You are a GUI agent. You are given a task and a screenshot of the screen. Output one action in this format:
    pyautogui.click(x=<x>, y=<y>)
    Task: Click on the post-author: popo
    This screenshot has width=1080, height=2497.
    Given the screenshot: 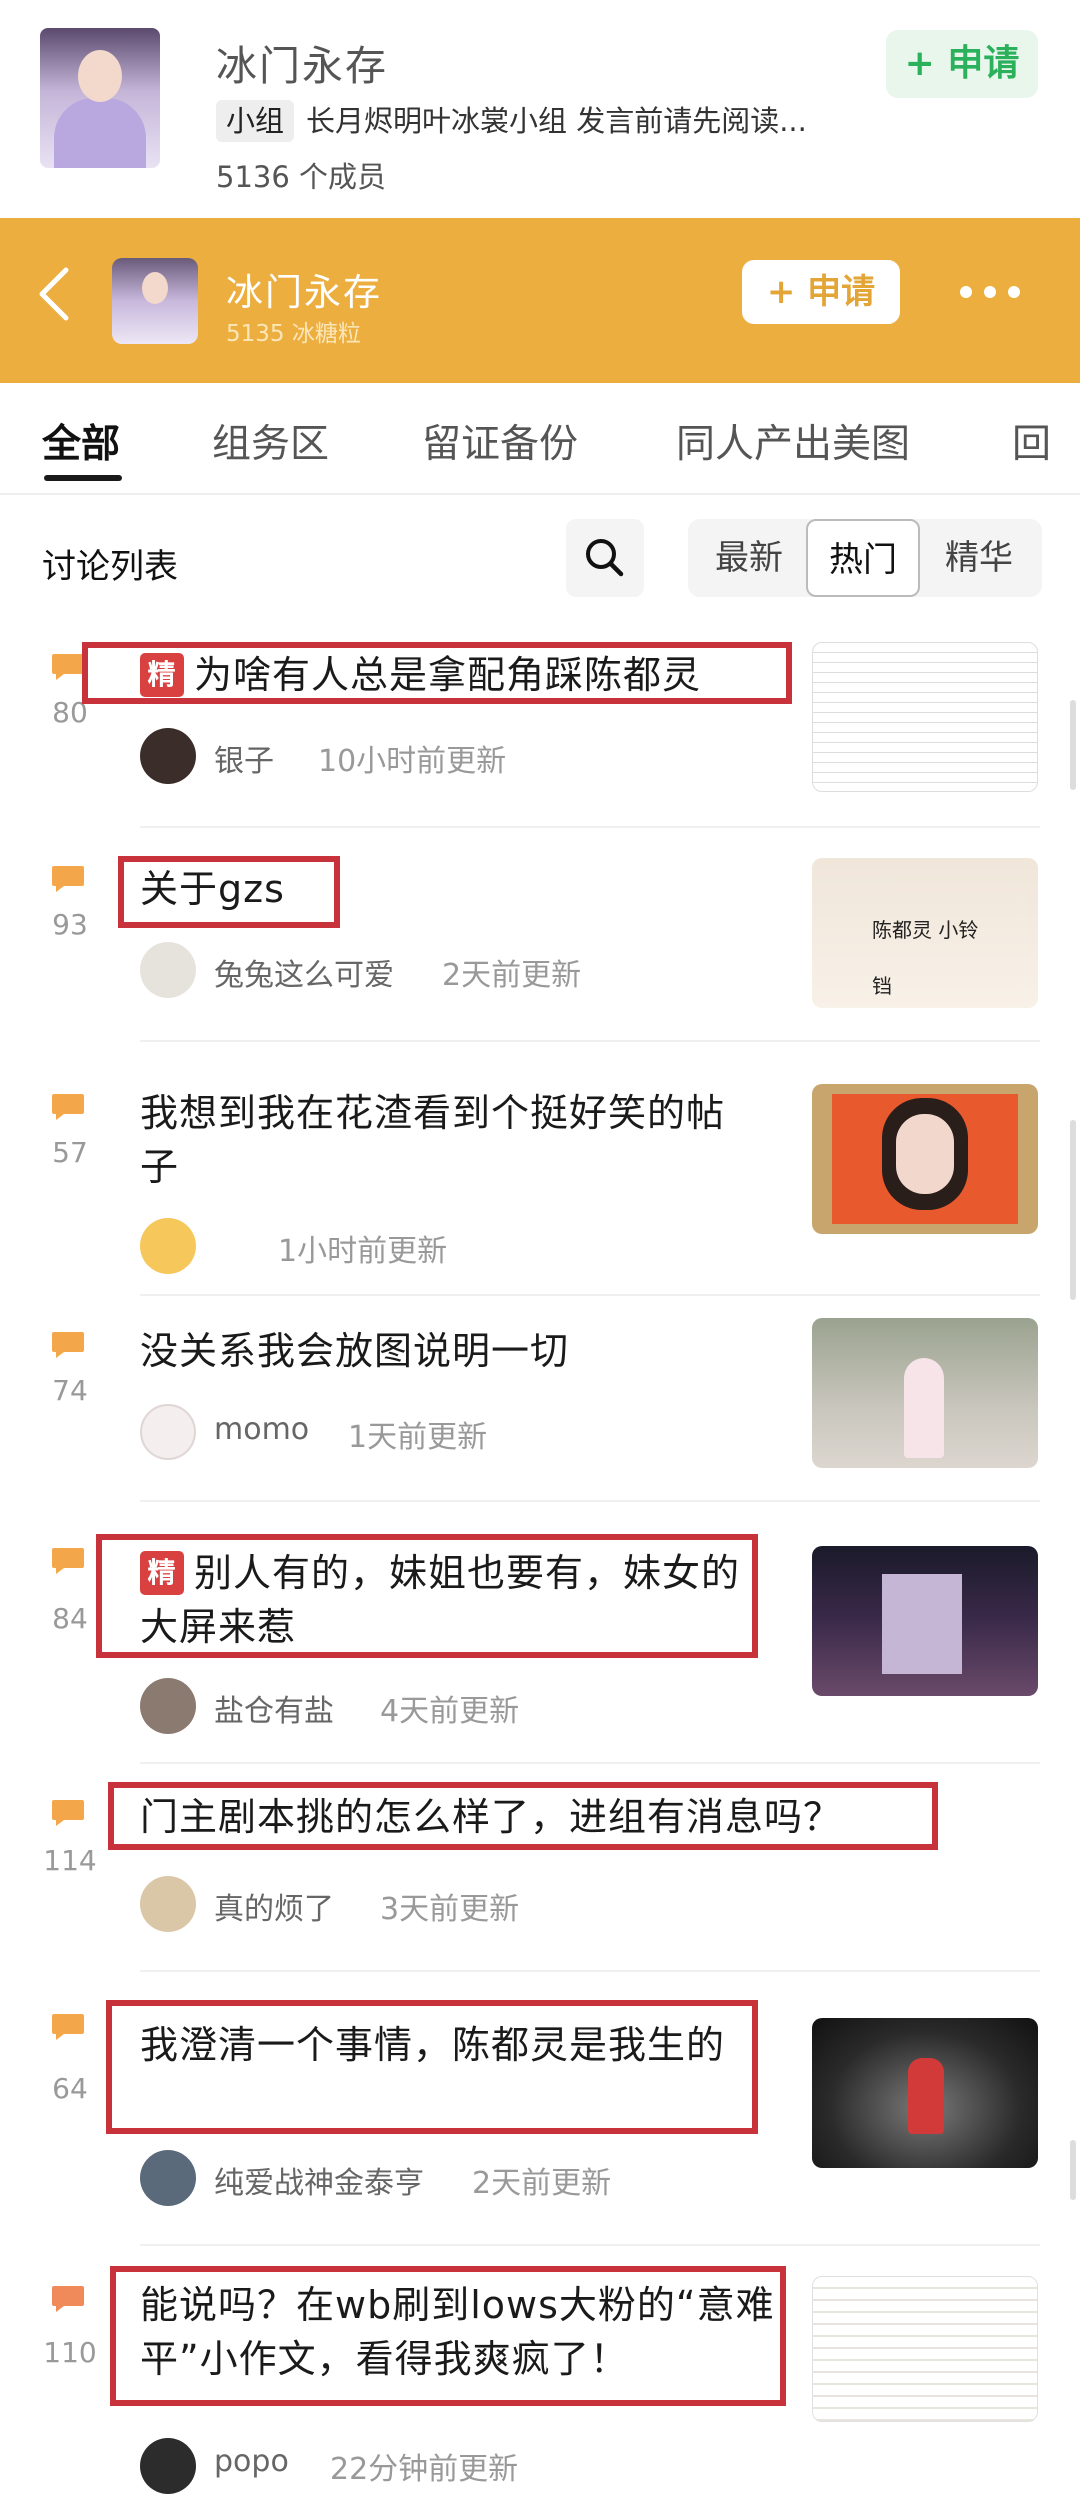 What is the action you would take?
    pyautogui.click(x=251, y=2461)
    